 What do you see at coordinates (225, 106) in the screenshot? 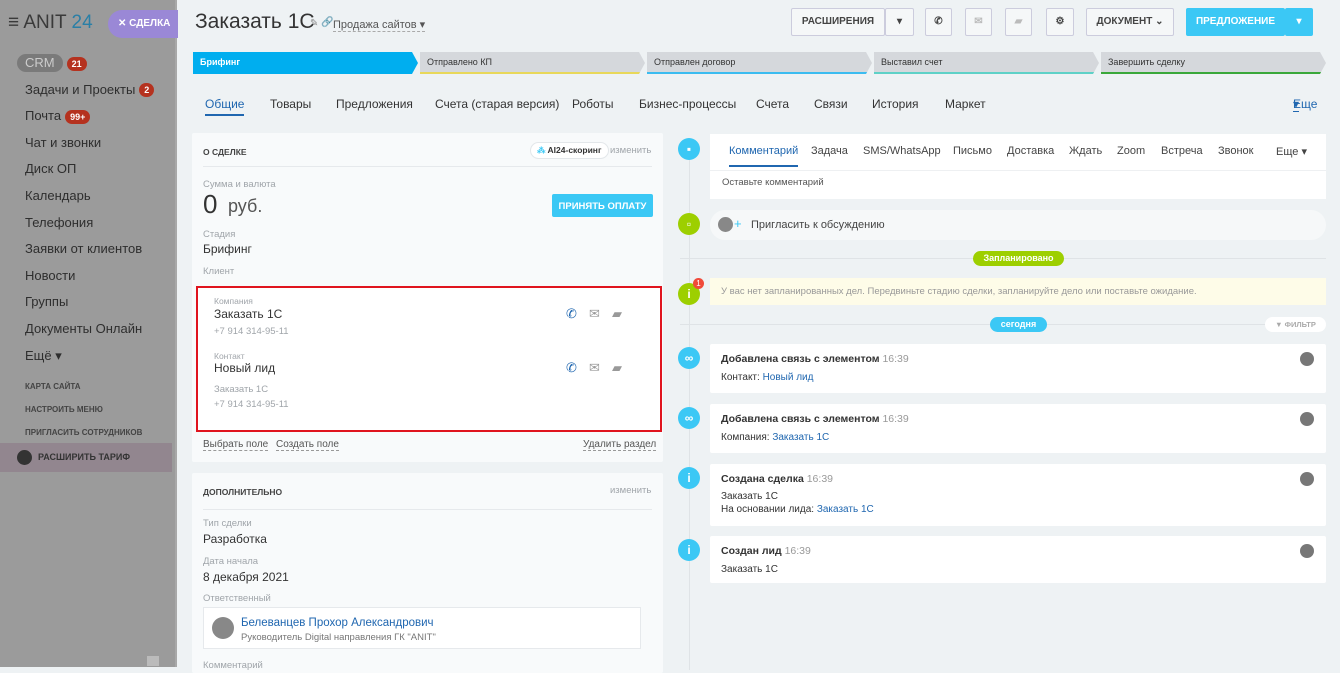
I see `tab-general: Общие` at bounding box center [225, 106].